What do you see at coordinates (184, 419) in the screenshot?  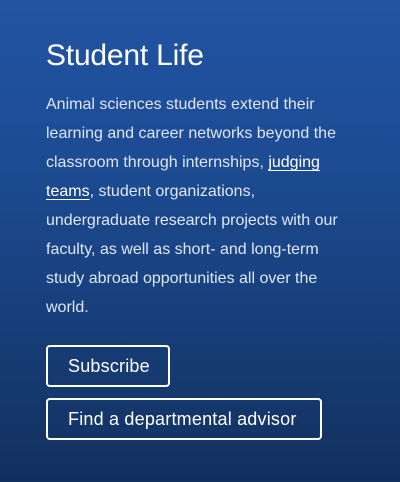 I see `find-advisor-button: Find a departmental advisor` at bounding box center [184, 419].